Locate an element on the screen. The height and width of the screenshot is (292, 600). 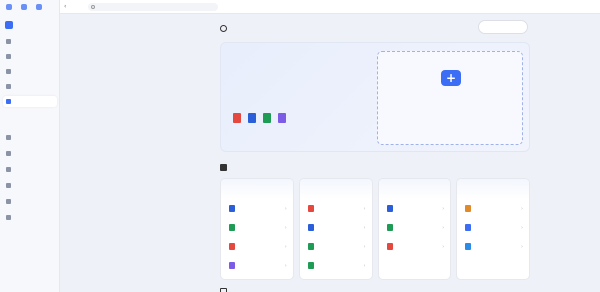
tool-remove-handwriting: › is located at coordinates (493, 227).